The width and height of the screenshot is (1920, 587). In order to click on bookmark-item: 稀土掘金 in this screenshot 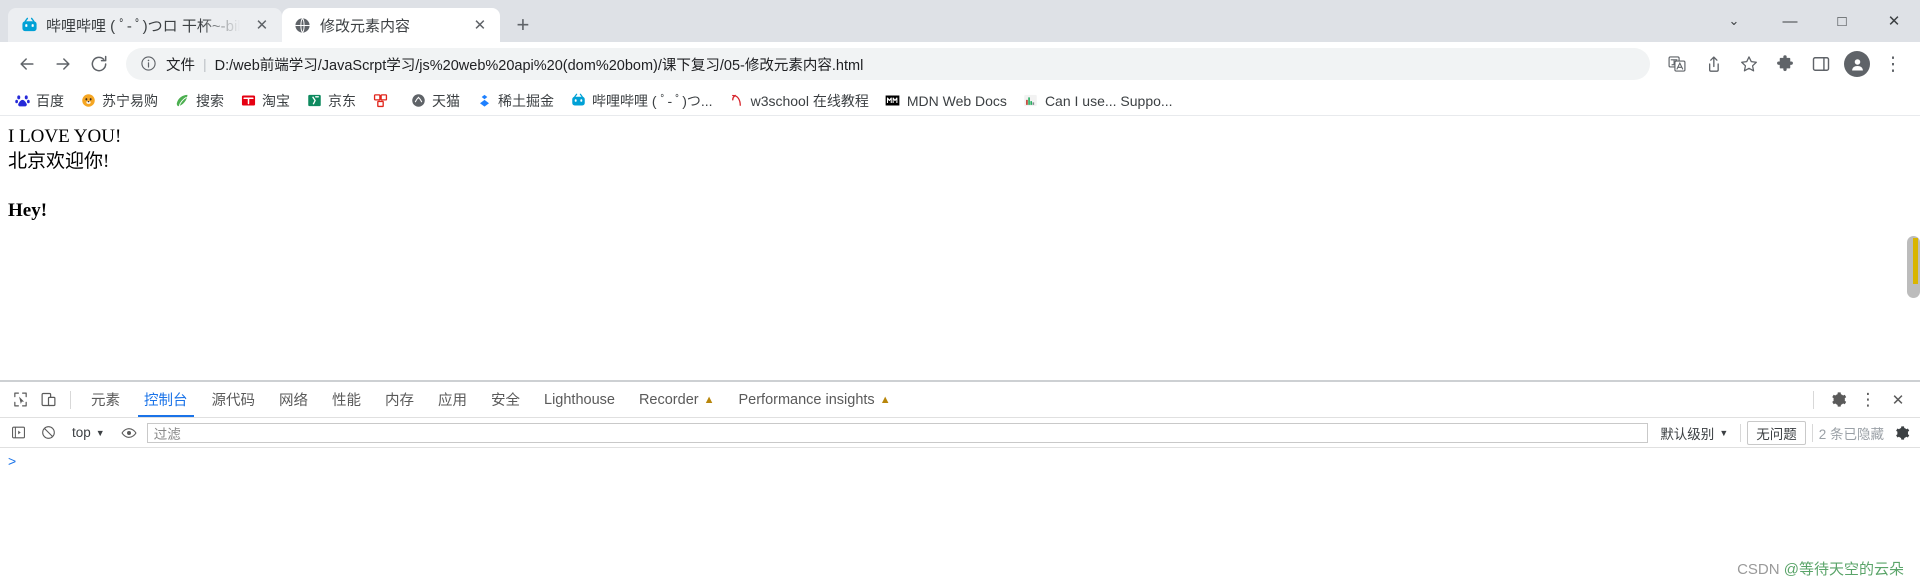, I will do `click(515, 101)`.